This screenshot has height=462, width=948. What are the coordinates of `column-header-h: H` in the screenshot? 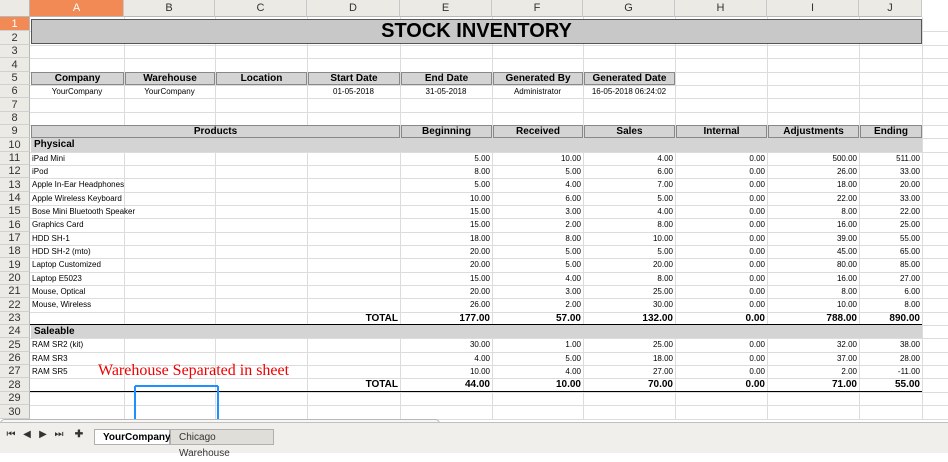 It's located at (721, 8).